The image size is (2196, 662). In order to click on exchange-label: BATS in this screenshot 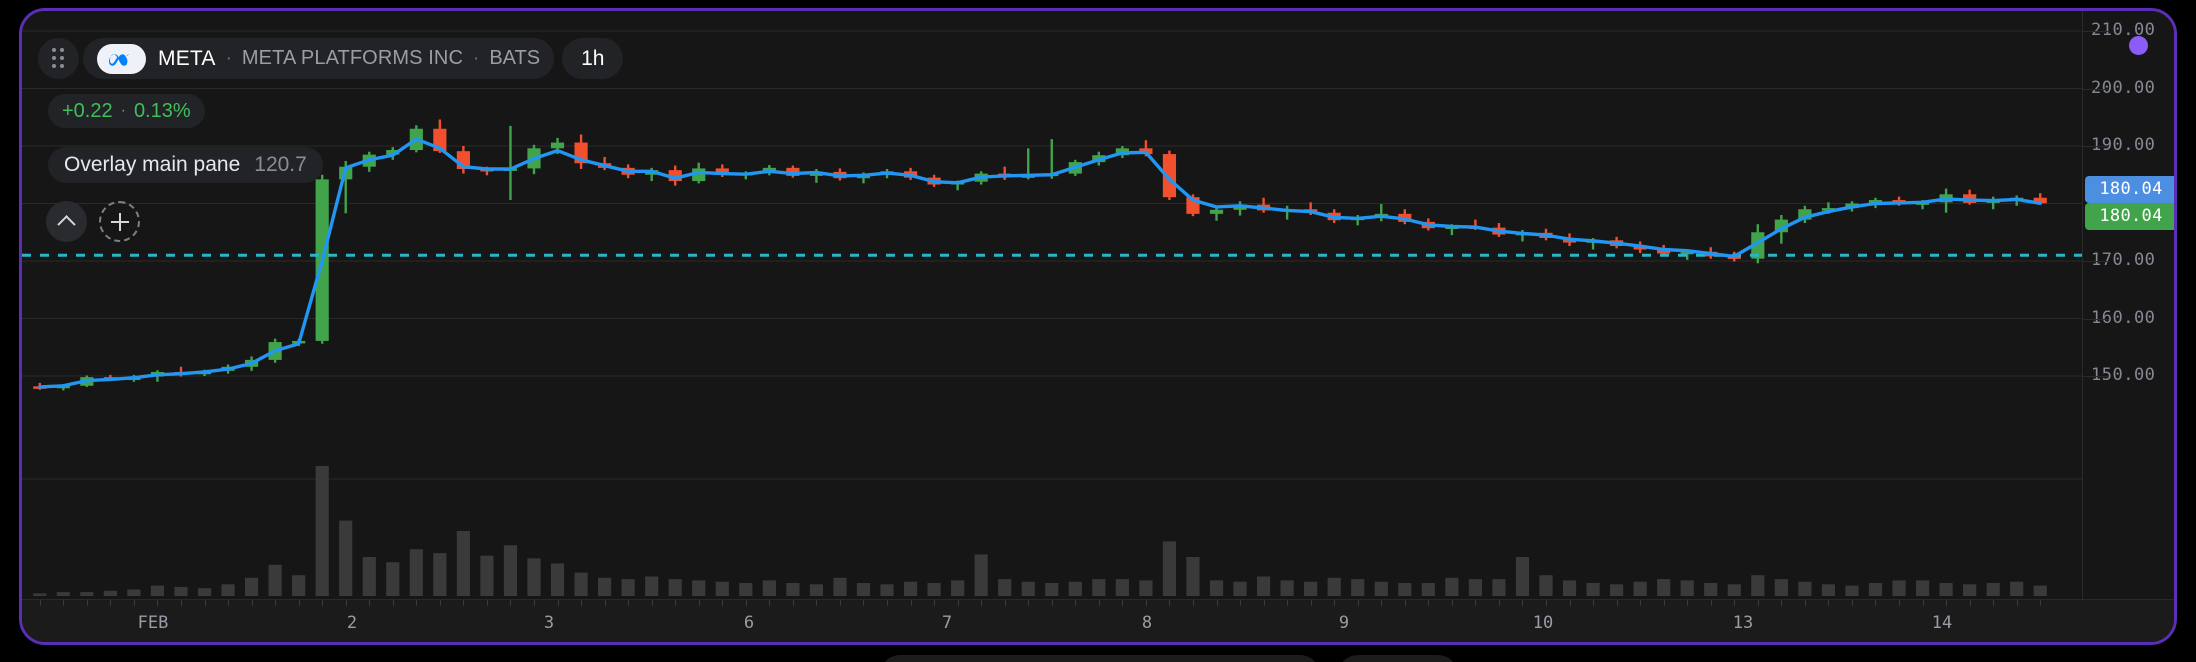, I will do `click(515, 58)`.